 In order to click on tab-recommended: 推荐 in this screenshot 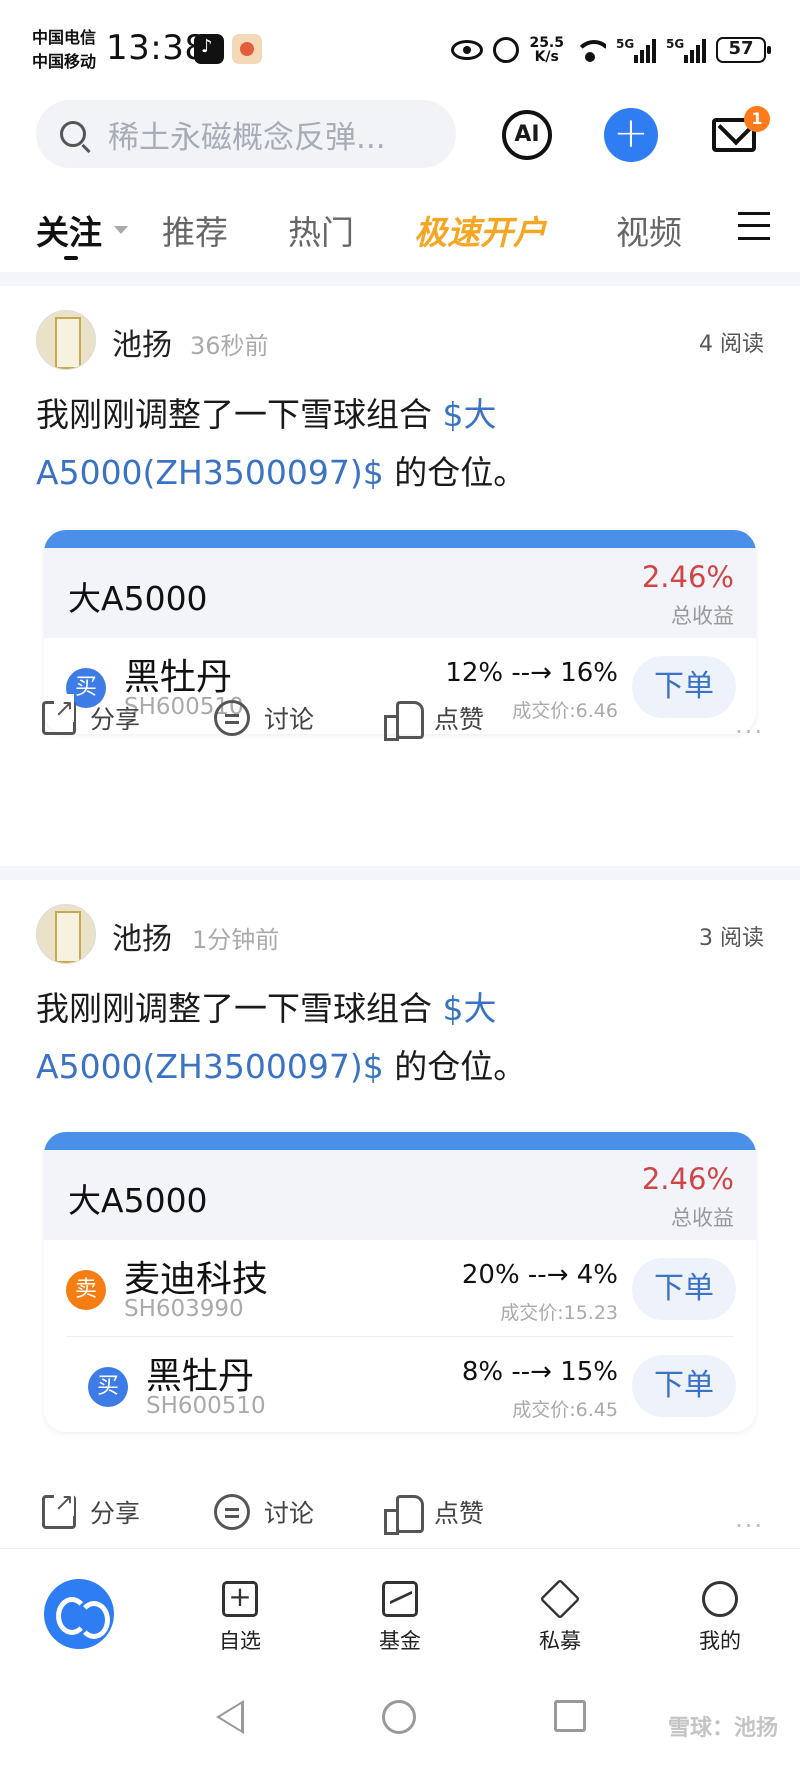, I will do `click(195, 230)`.